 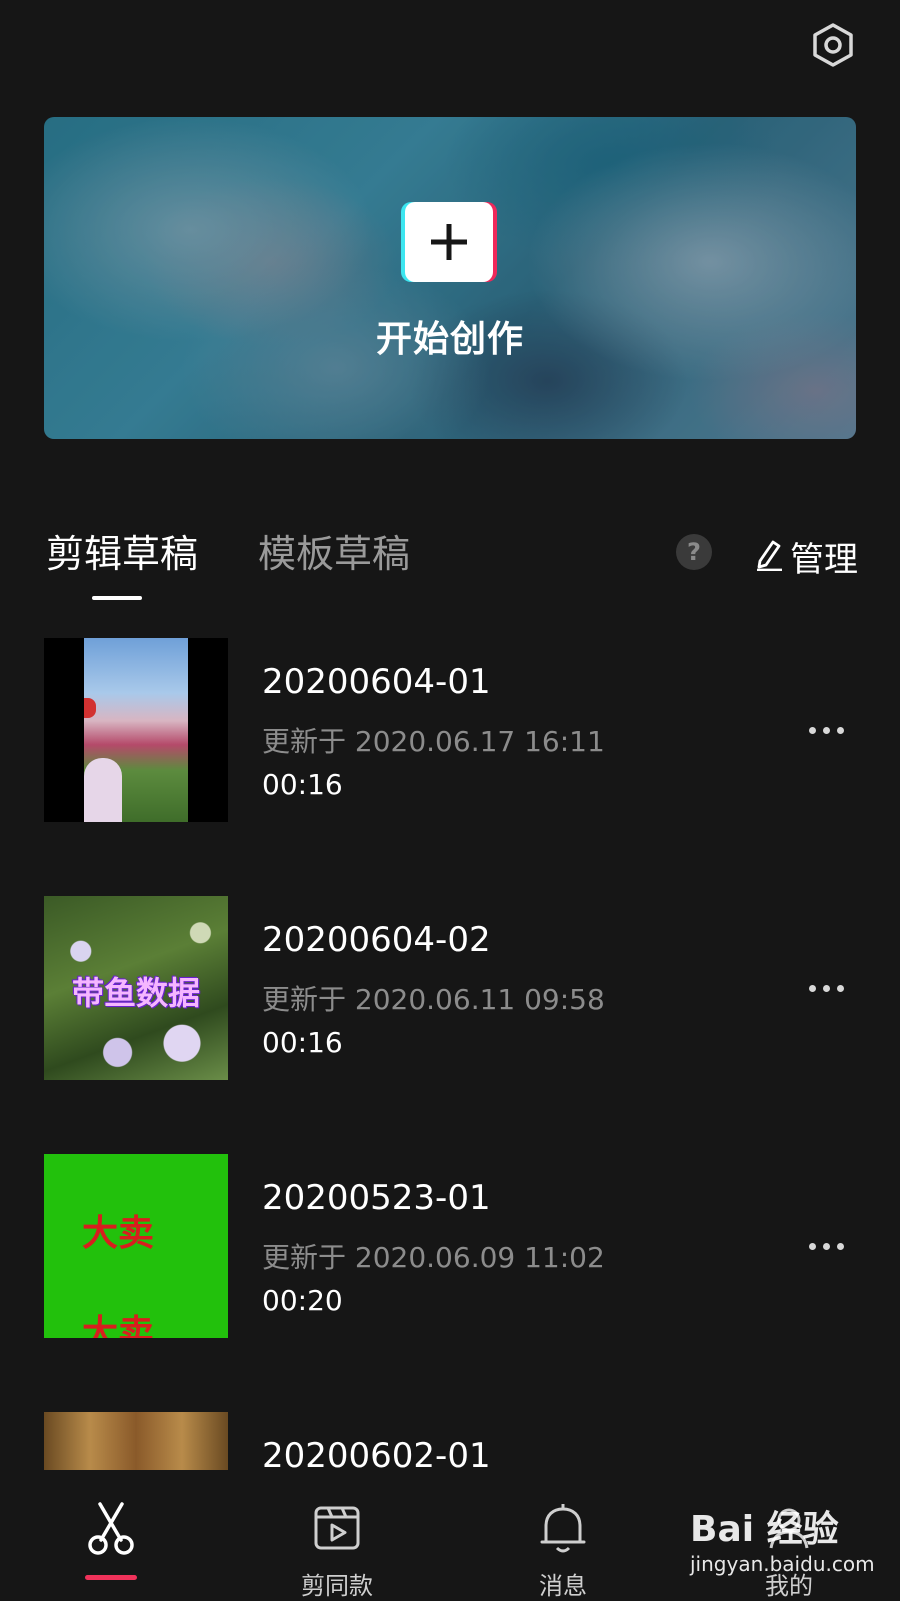 What do you see at coordinates (433, 741) in the screenshot?
I see `draft-updated-time: 更新于 2020.06.17 16:11` at bounding box center [433, 741].